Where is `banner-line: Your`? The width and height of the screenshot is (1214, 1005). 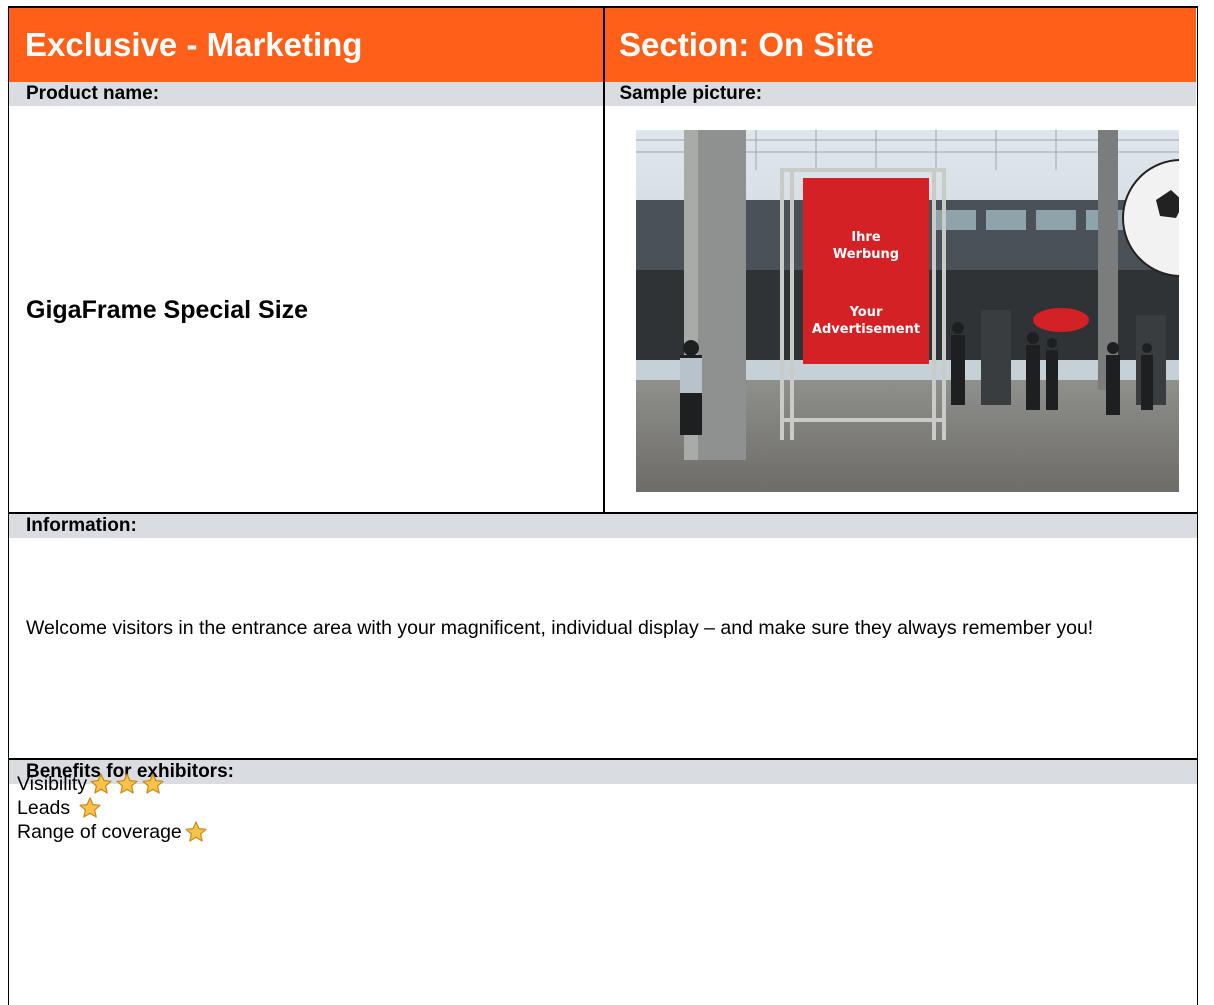 banner-line: Your is located at coordinates (866, 312).